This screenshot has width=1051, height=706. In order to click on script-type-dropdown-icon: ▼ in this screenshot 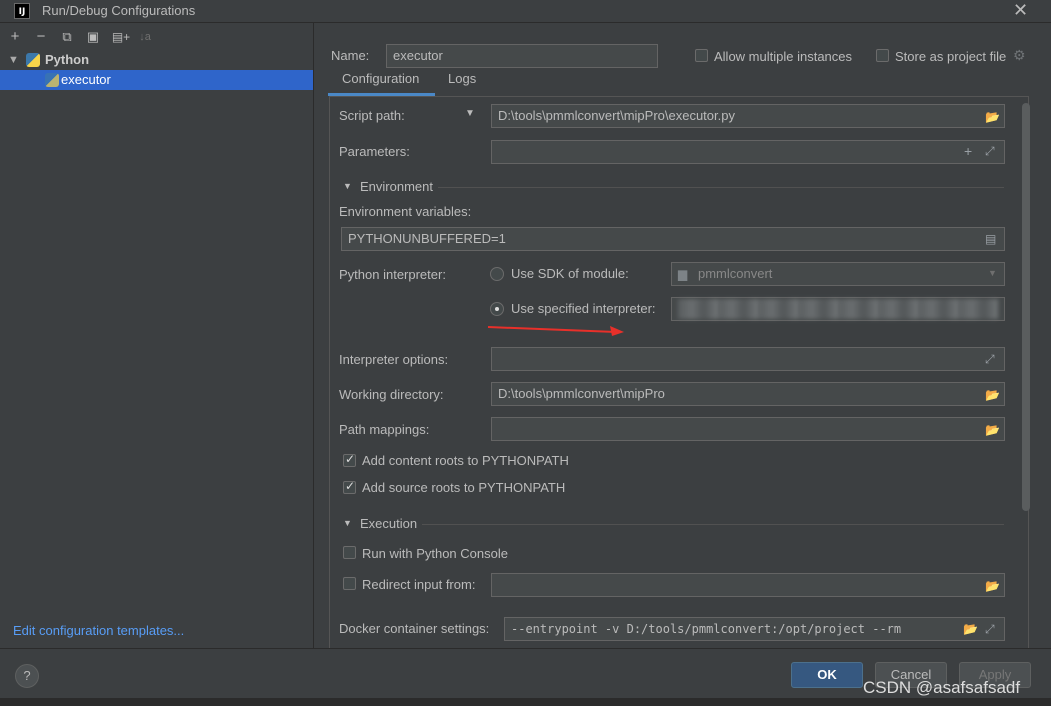, I will do `click(470, 113)`.